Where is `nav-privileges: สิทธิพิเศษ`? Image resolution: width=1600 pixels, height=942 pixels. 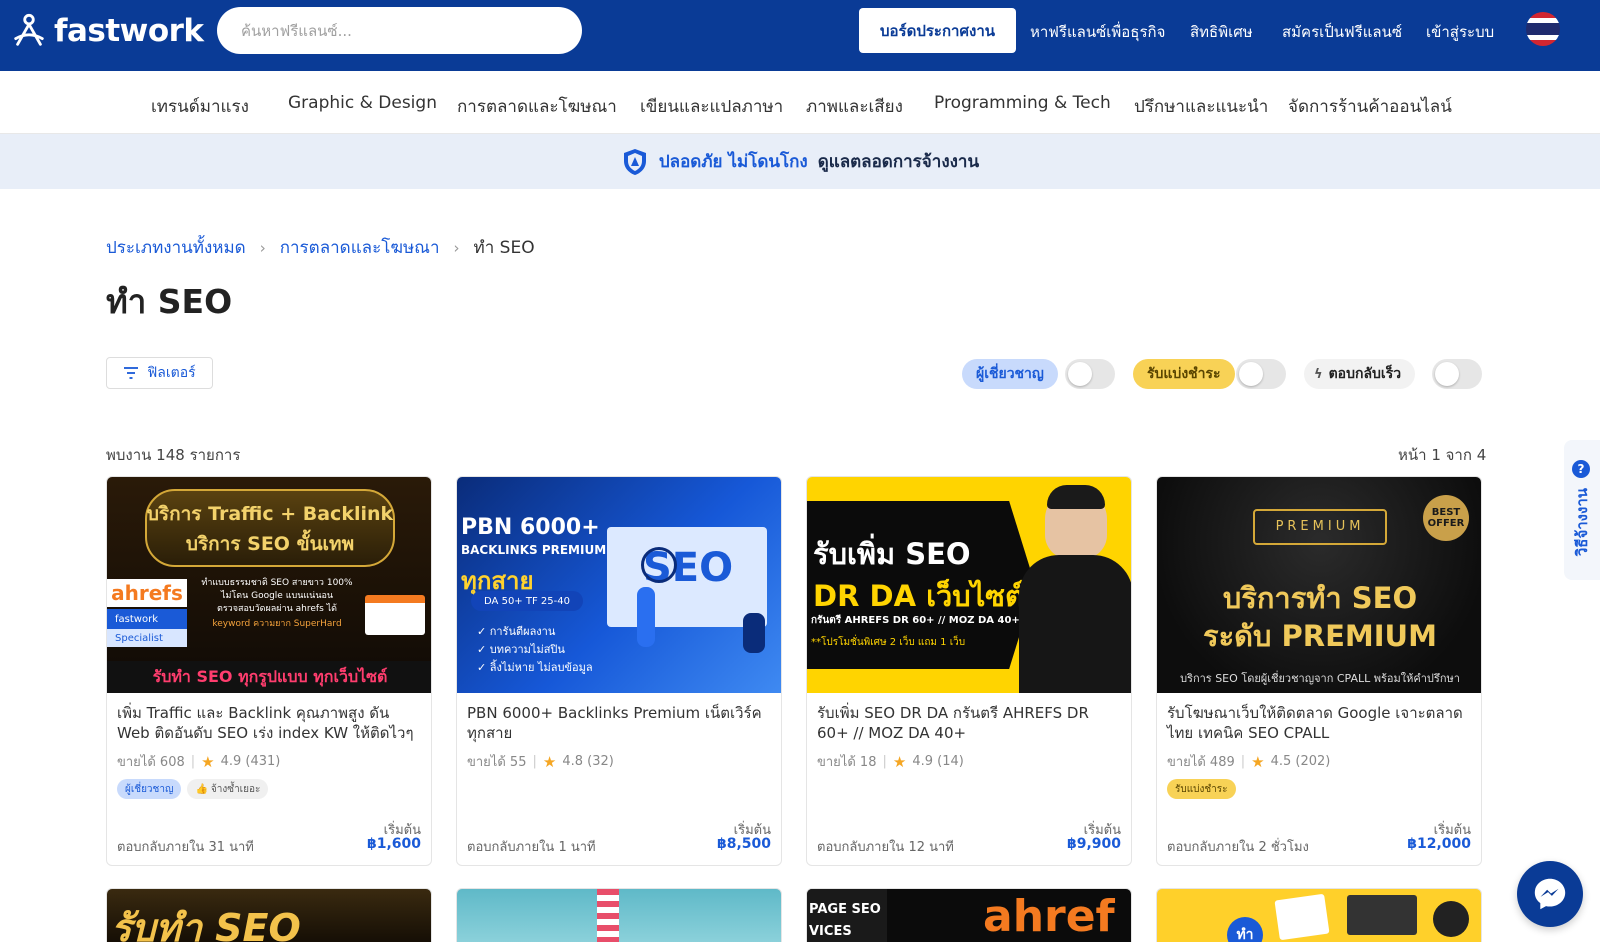 nav-privileges: สิทธิพิเศษ is located at coordinates (1221, 32).